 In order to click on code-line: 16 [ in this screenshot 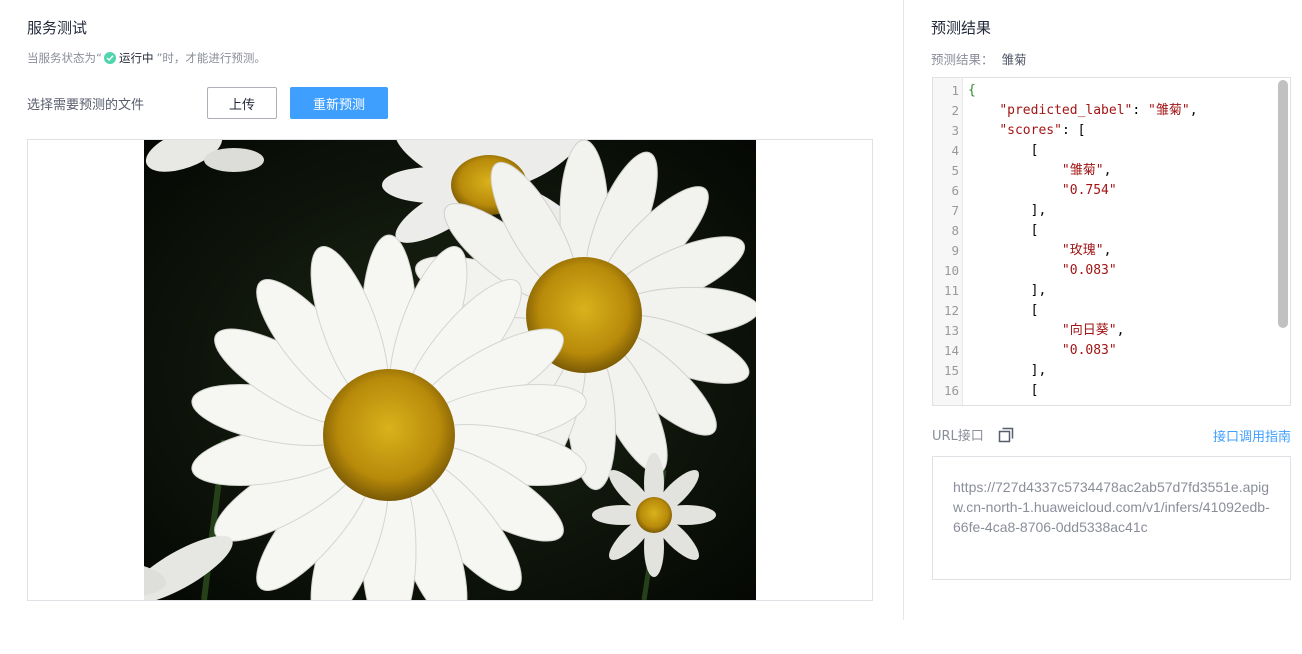, I will do `click(1111, 391)`.